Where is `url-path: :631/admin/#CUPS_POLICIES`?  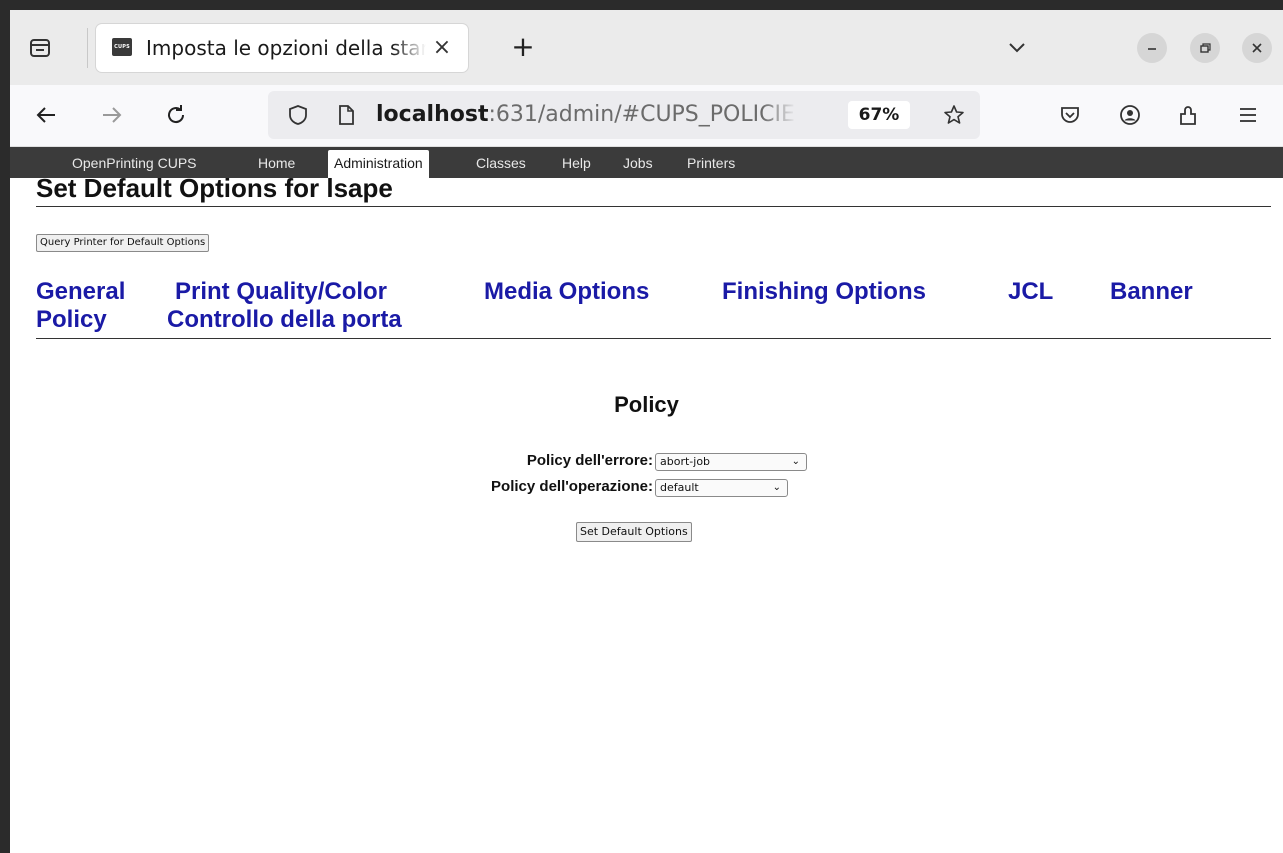
url-path: :631/admin/#CUPS_POLICIES is located at coordinates (642, 114).